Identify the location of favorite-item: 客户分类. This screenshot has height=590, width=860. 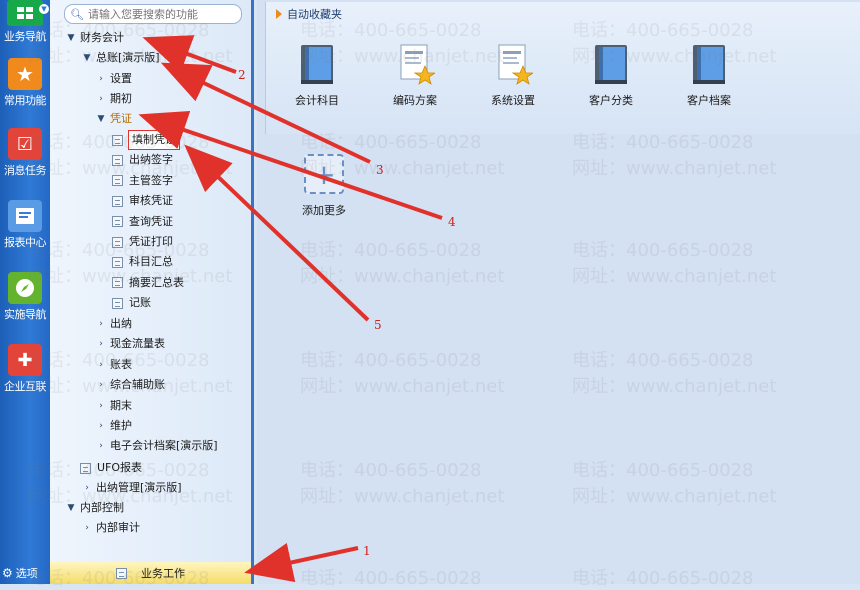
(611, 75).